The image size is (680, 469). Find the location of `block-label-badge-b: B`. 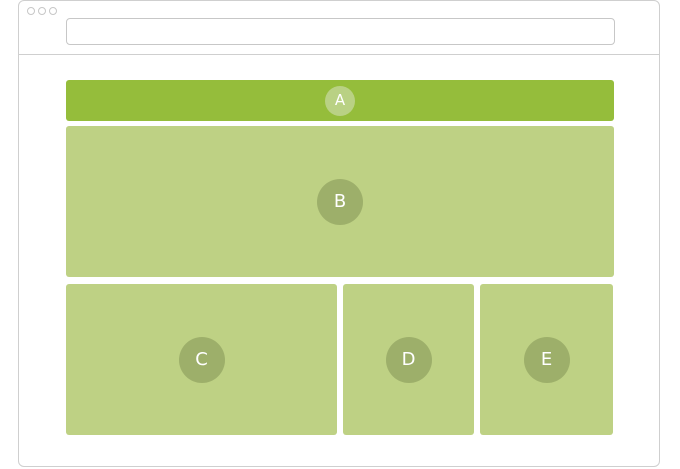

block-label-badge-b: B is located at coordinates (340, 201).